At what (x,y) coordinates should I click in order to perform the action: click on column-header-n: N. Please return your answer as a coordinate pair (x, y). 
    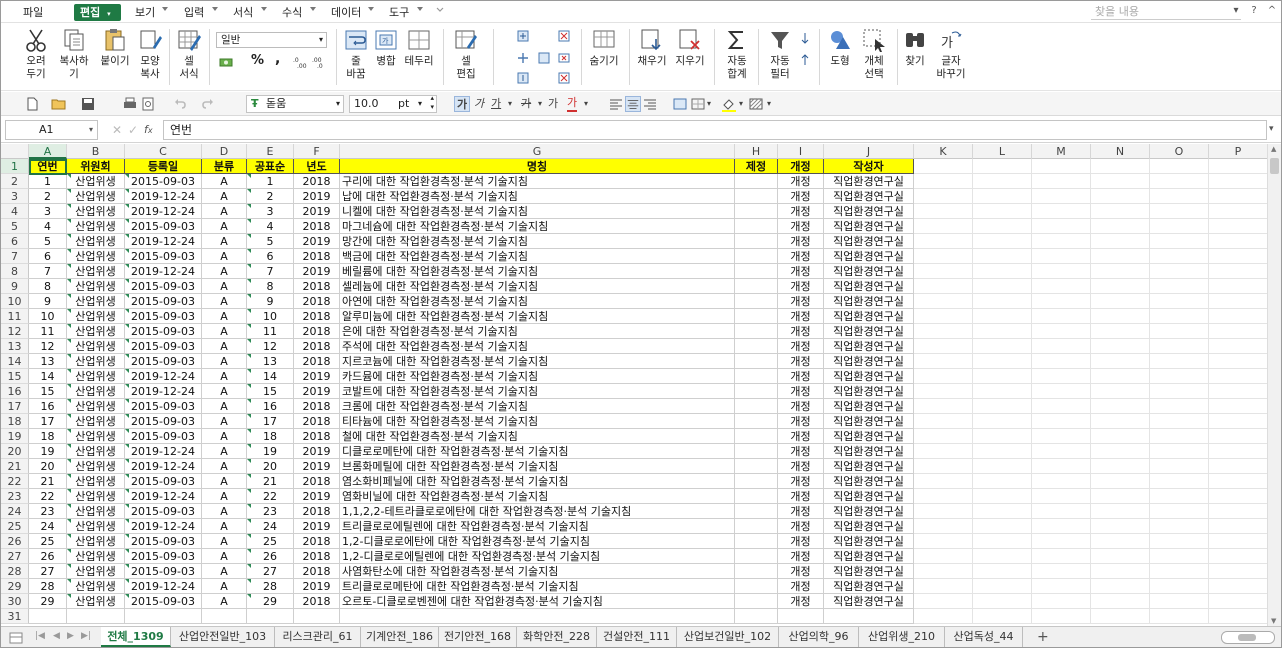
    Looking at the image, I should click on (1120, 151).